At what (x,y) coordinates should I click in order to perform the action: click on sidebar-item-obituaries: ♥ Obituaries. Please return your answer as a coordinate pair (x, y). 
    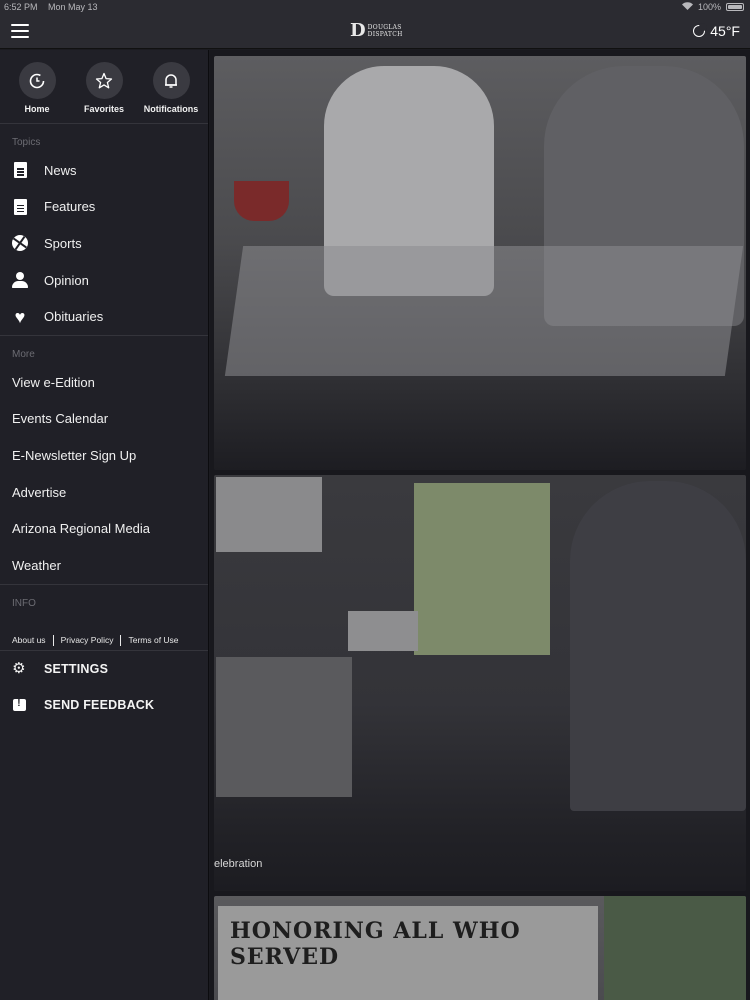
    Looking at the image, I should click on (104, 316).